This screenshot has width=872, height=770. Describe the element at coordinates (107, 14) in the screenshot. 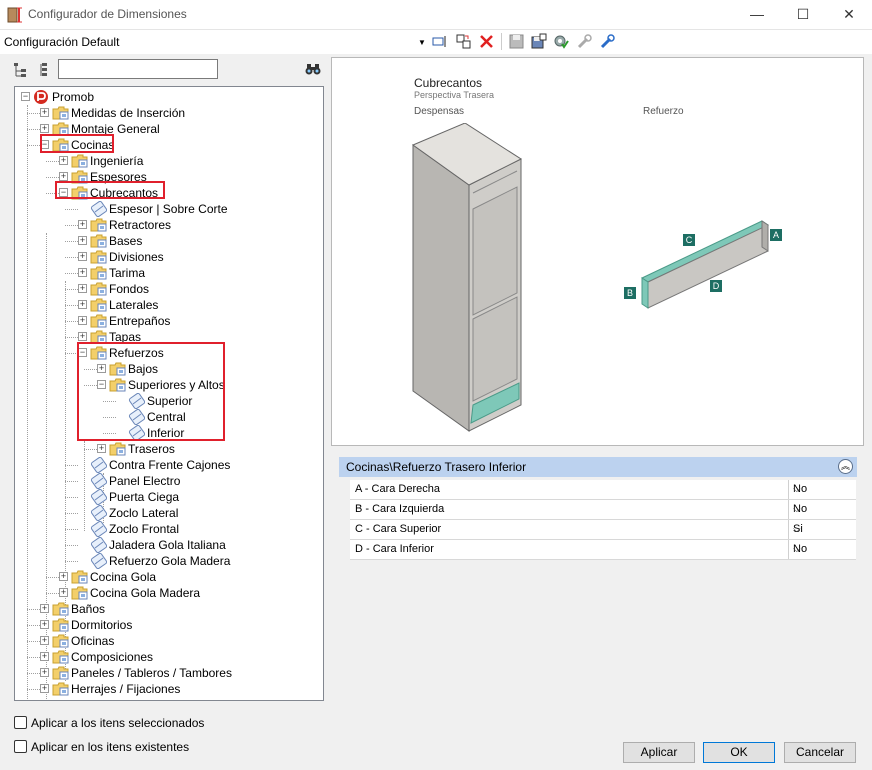

I see `window-title: Configurador de Dimensiones` at that location.